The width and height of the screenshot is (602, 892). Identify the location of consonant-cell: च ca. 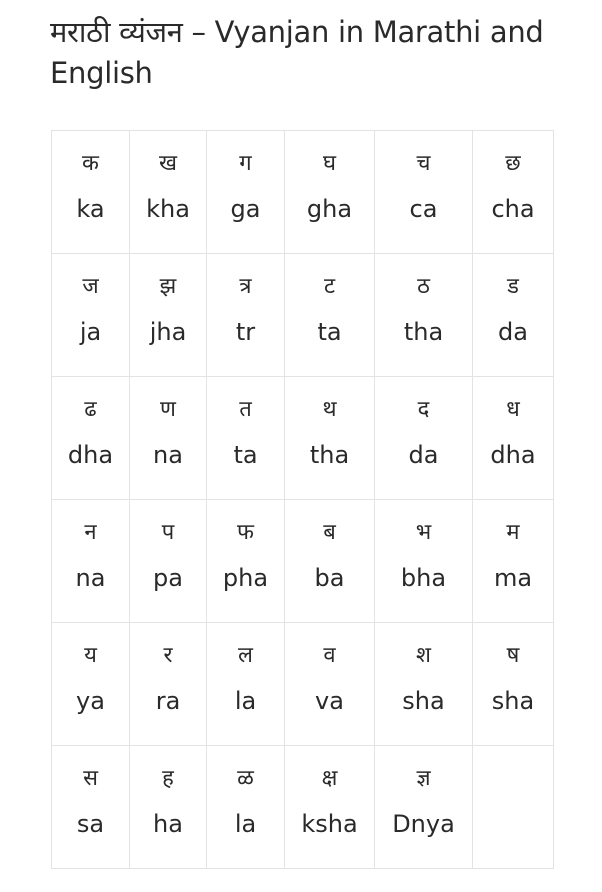
(423, 192).